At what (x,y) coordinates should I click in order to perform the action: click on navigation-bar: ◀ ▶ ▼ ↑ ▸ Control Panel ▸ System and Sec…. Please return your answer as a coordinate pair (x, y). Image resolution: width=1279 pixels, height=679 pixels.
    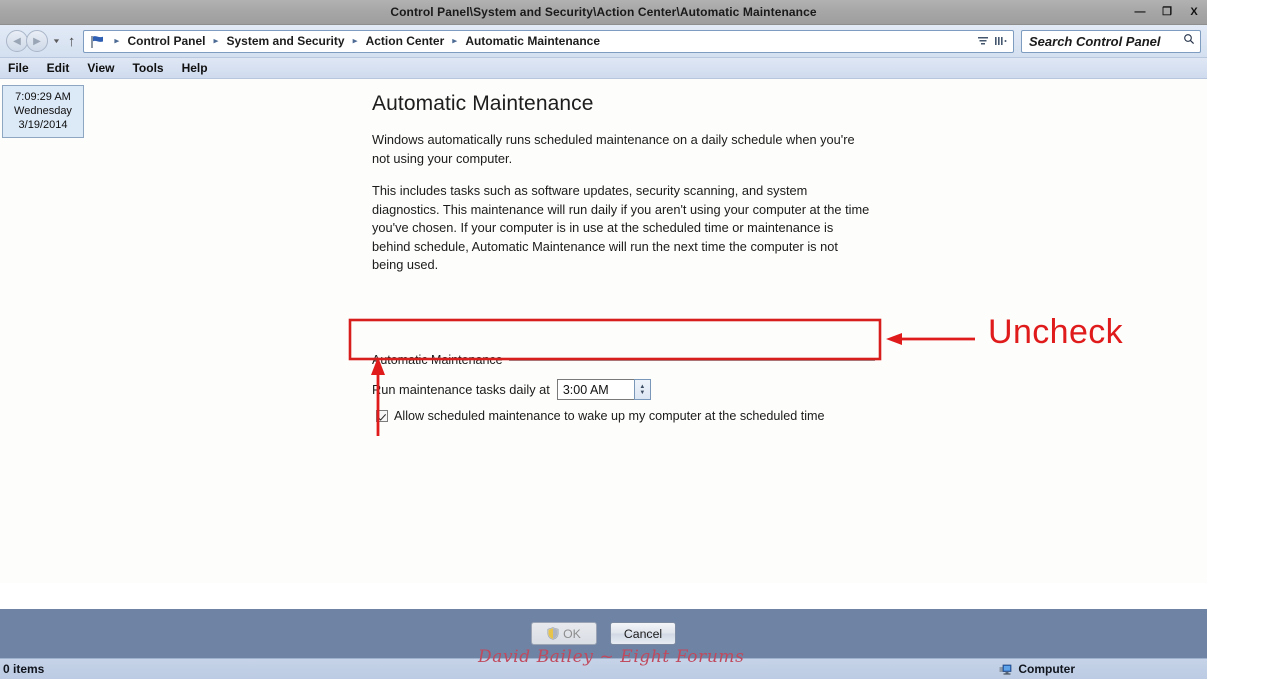
    Looking at the image, I should click on (603, 41).